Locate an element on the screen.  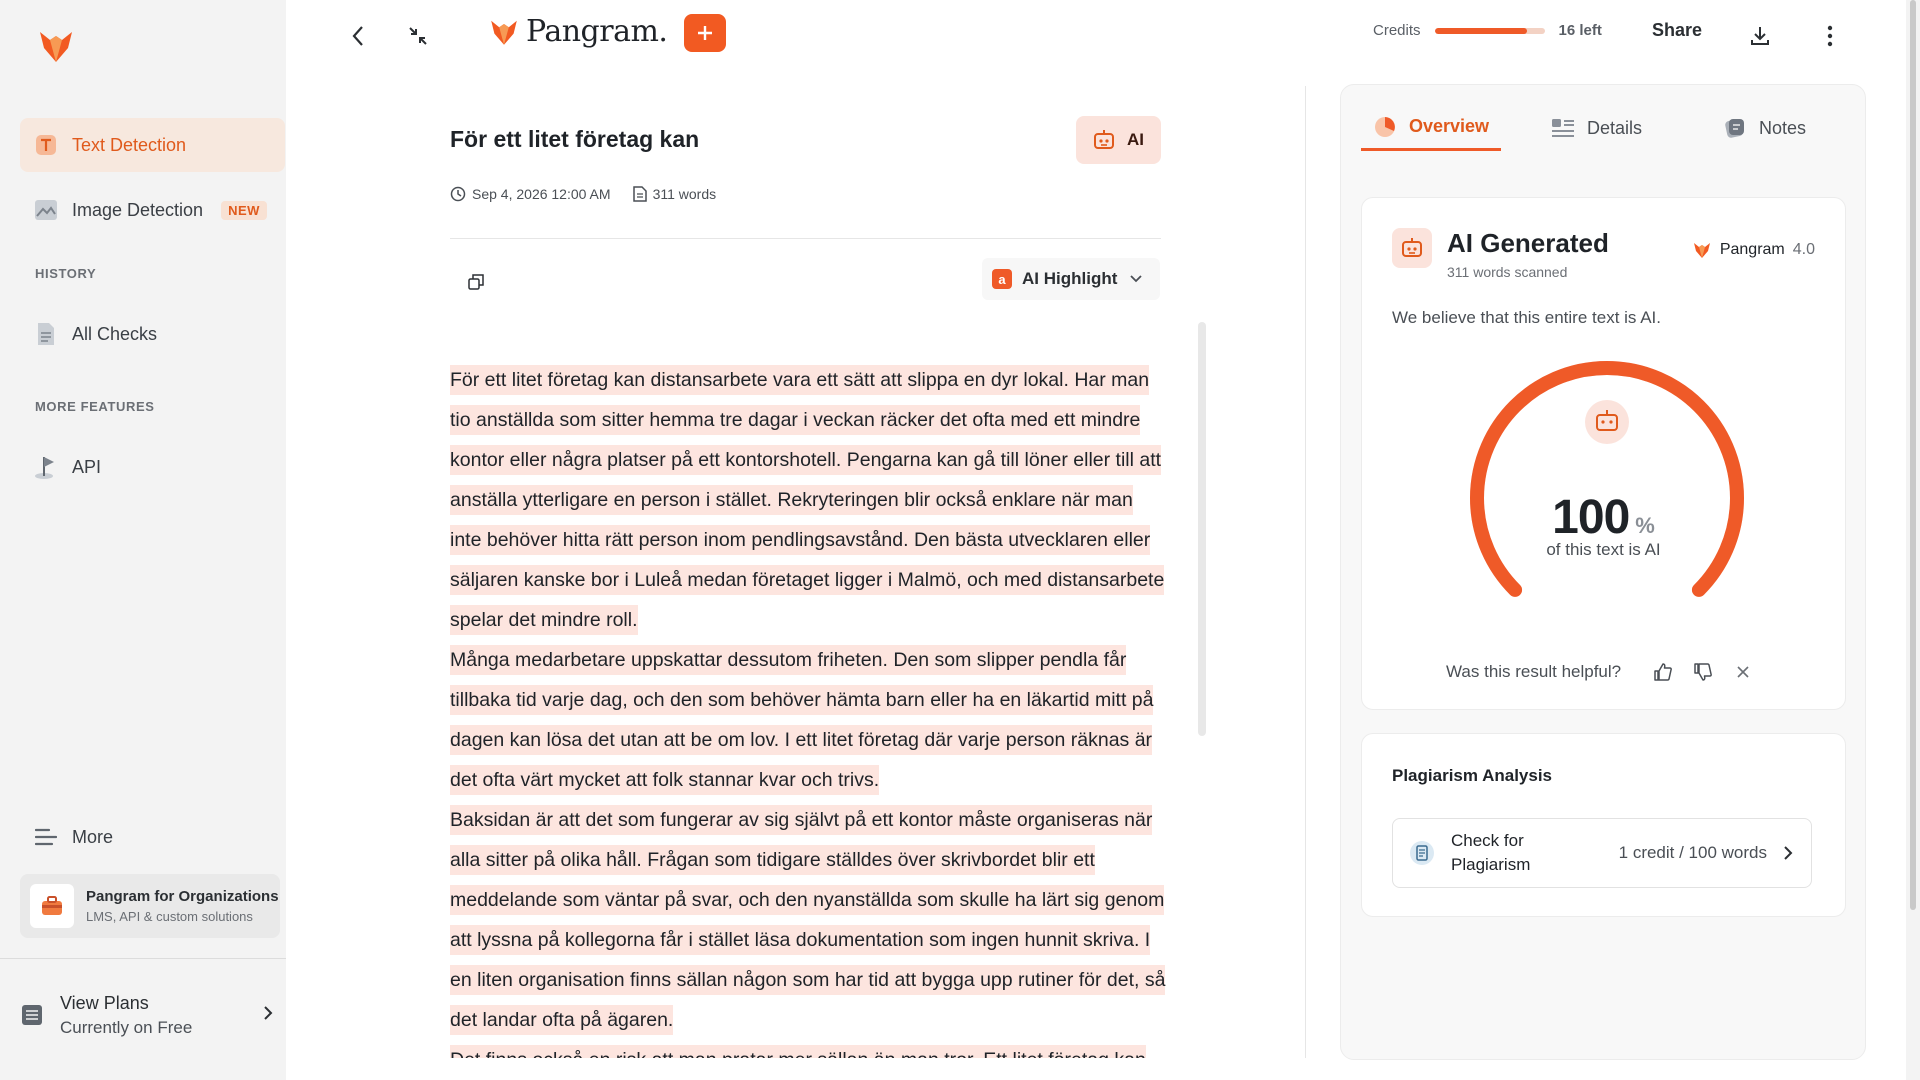
tab-notes: Notes is located at coordinates (1764, 128).